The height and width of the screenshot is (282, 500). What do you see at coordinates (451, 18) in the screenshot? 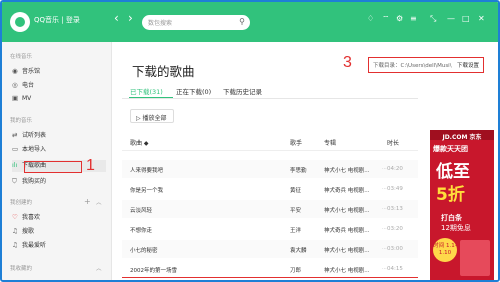
I see `minimize-icon: —` at bounding box center [451, 18].